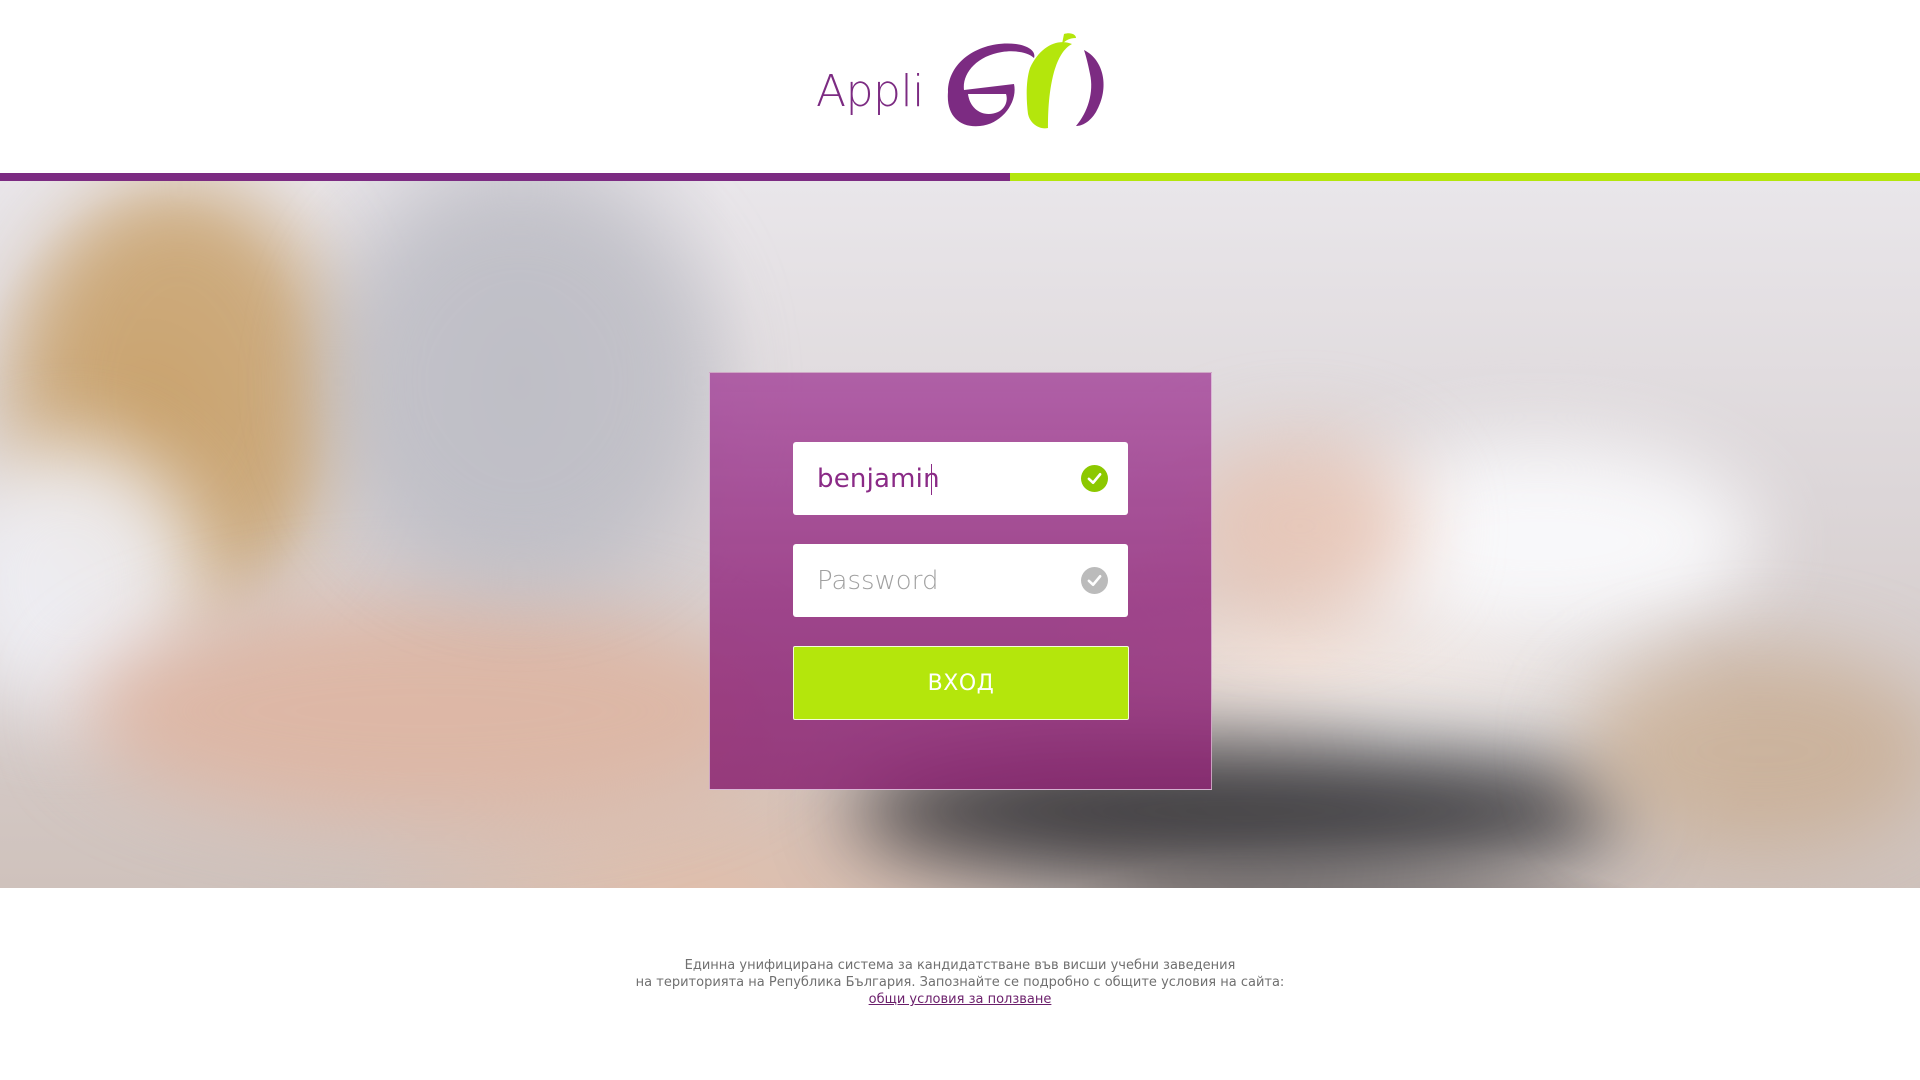 Image resolution: width=1920 pixels, height=1080 pixels. I want to click on login-card: ВХОД, so click(960, 581).